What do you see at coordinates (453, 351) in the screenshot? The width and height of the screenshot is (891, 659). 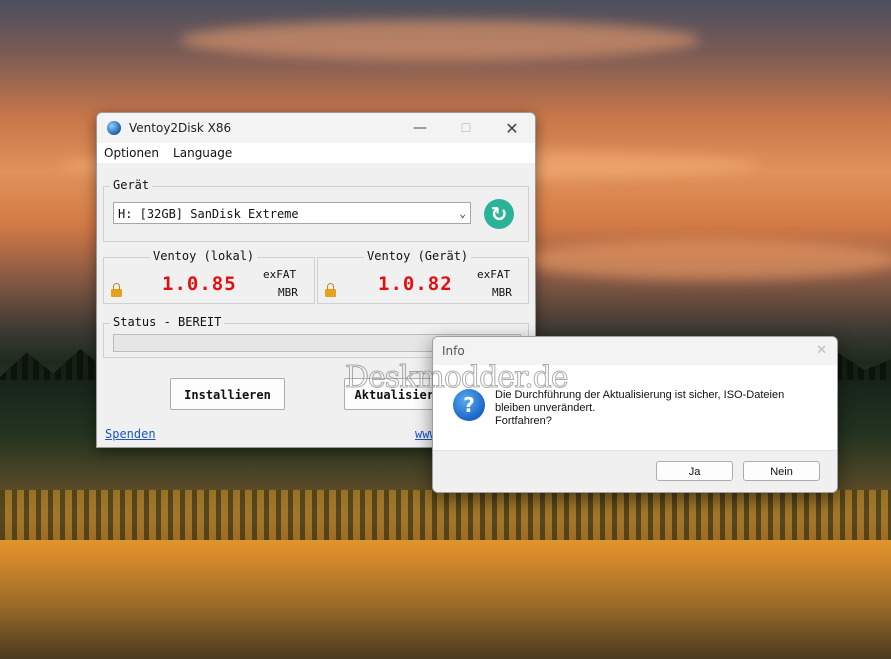 I see `dialog-title: Info` at bounding box center [453, 351].